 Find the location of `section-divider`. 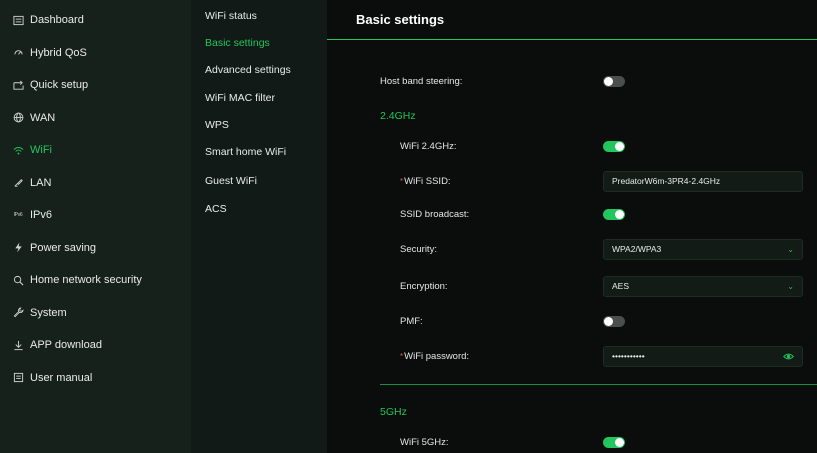

section-divider is located at coordinates (598, 384).